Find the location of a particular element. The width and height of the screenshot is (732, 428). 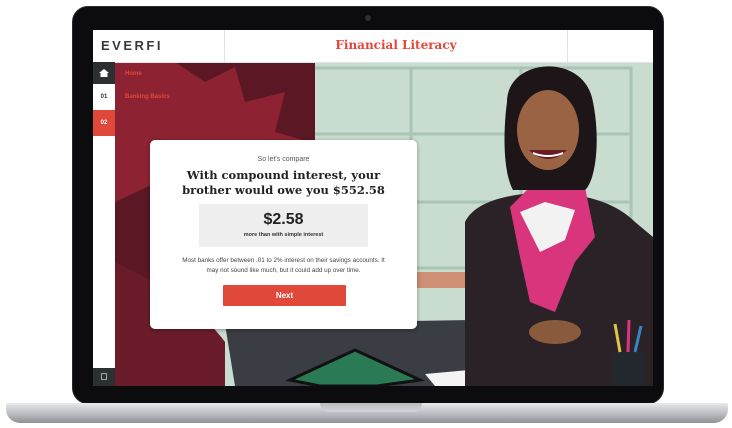

laptop-notch is located at coordinates (371, 407).